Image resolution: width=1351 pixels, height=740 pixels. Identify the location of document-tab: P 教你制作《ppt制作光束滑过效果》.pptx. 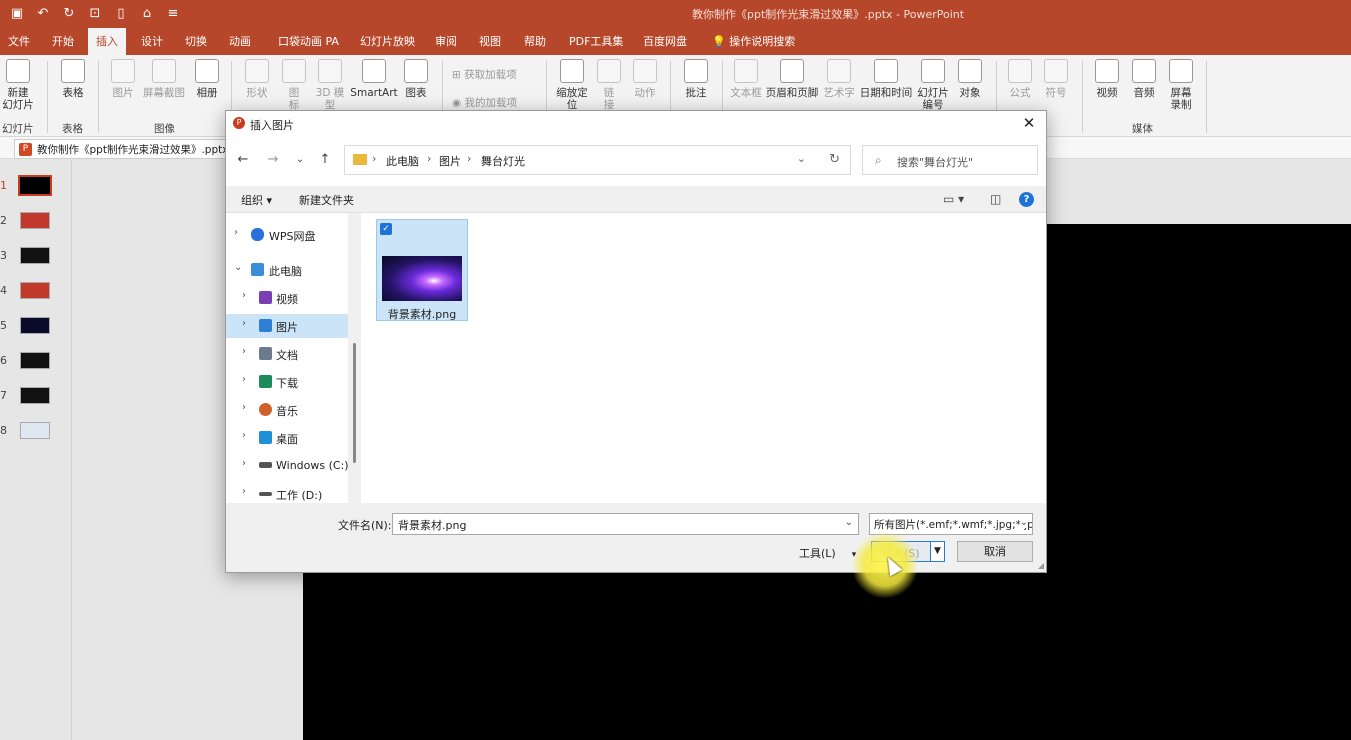
(120, 149).